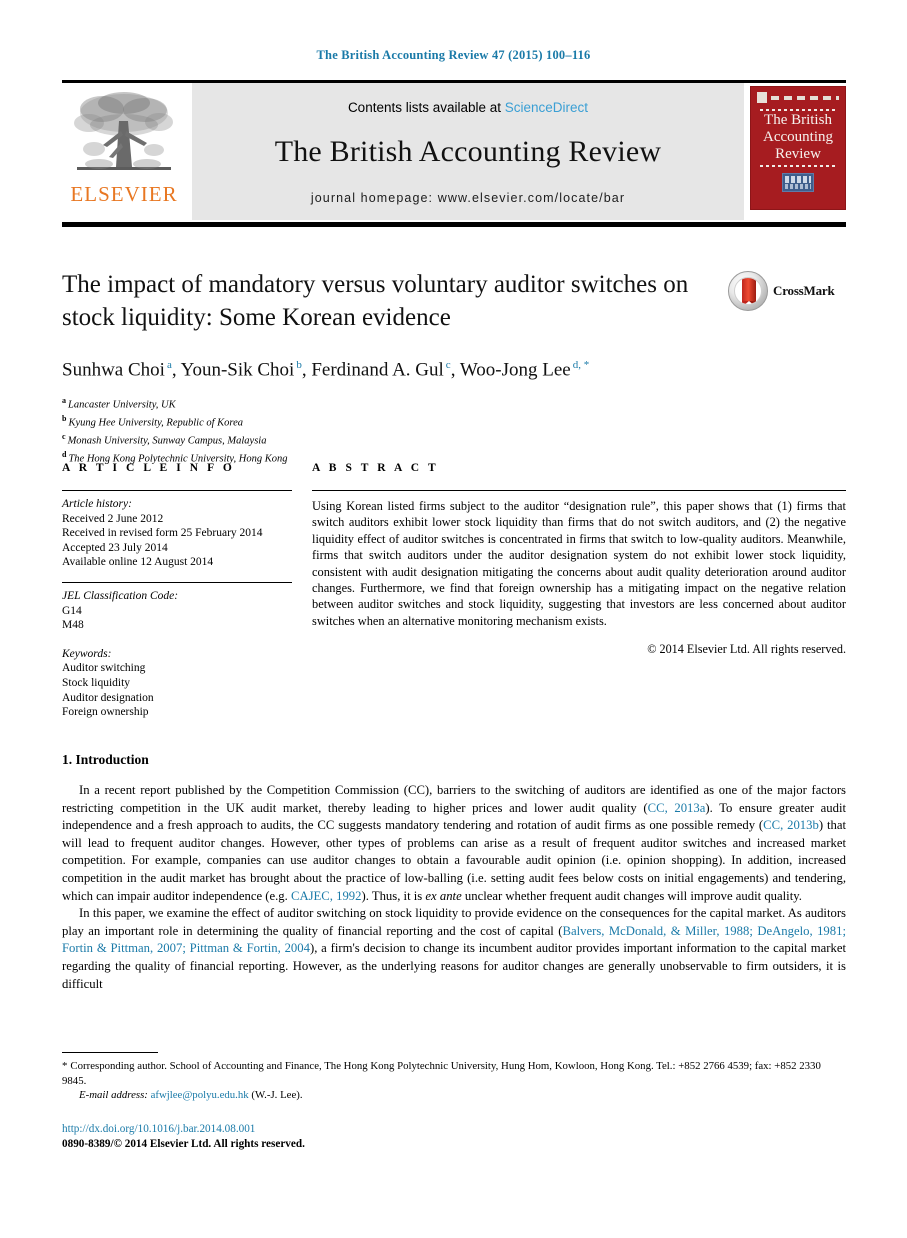  I want to click on keyword-item: Foreign ownership, so click(105, 712).